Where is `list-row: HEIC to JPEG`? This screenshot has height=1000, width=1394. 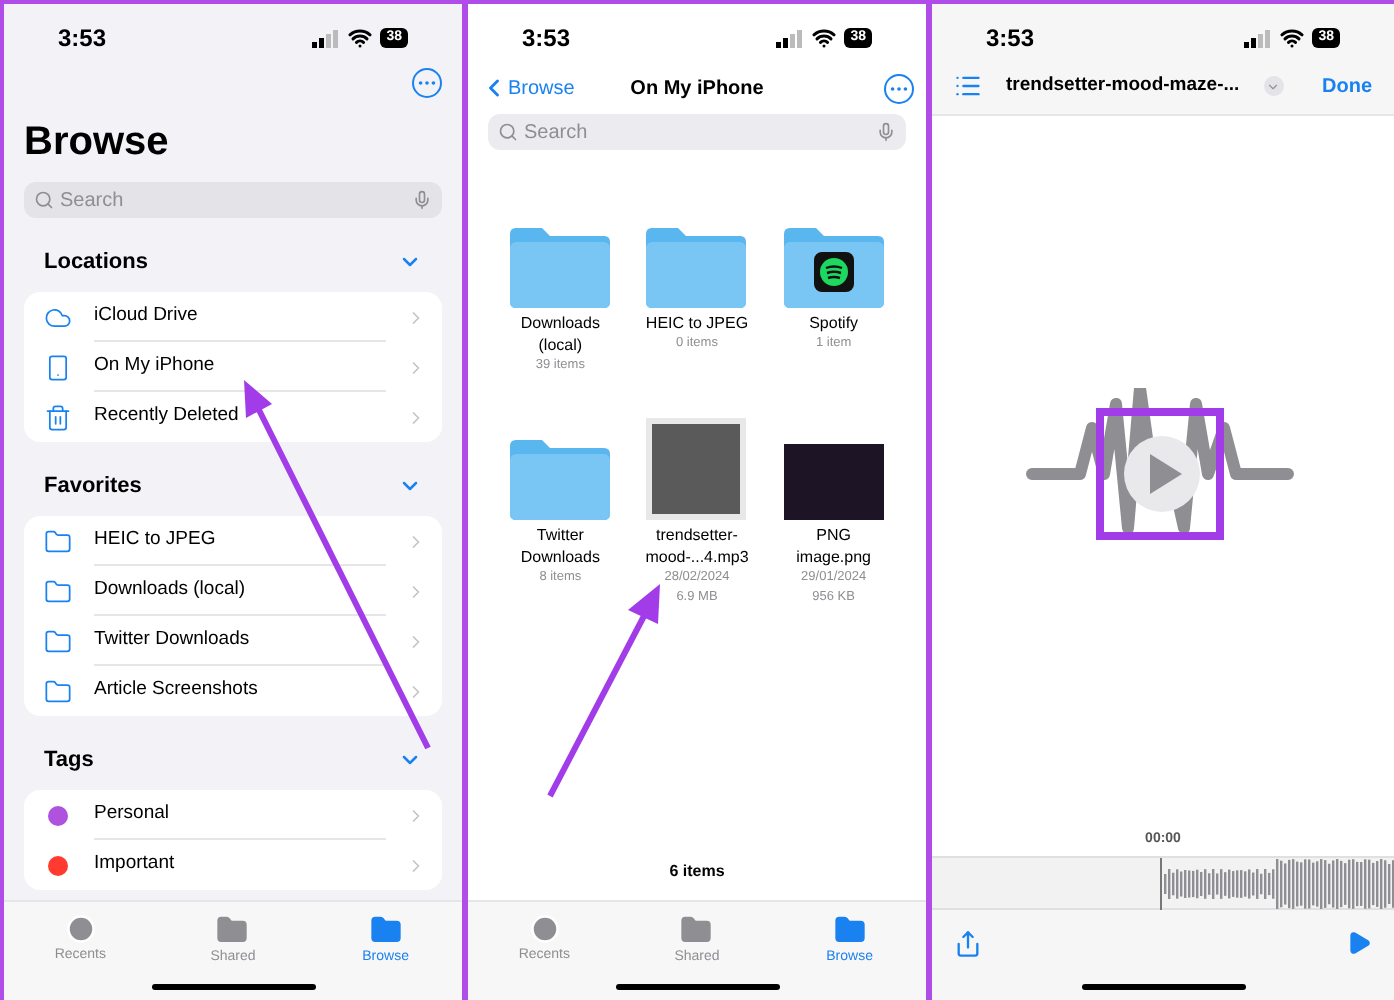
list-row: HEIC to JPEG is located at coordinates (233, 541).